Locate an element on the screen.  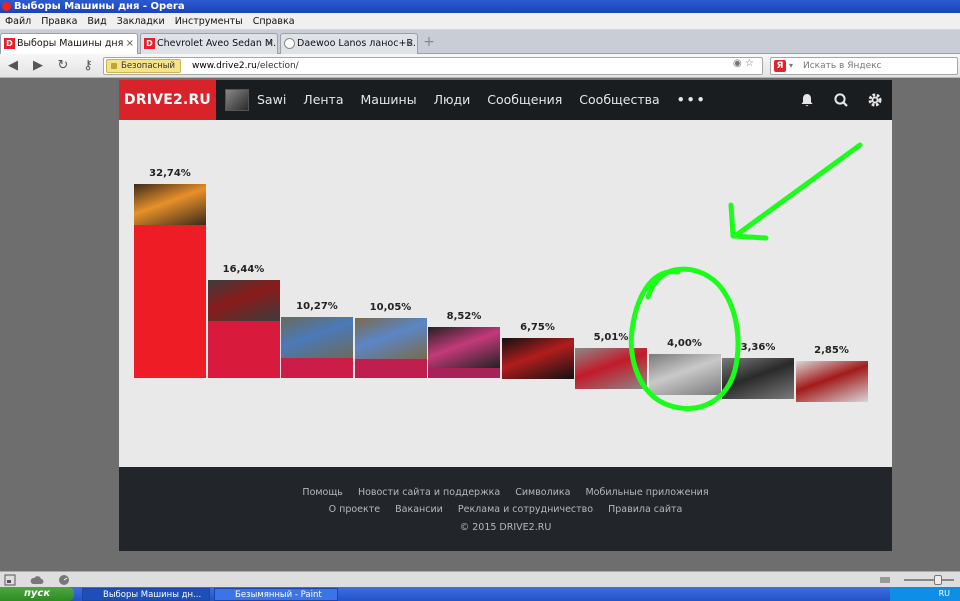
secure-badge: Безопасный is located at coordinates (144, 66).